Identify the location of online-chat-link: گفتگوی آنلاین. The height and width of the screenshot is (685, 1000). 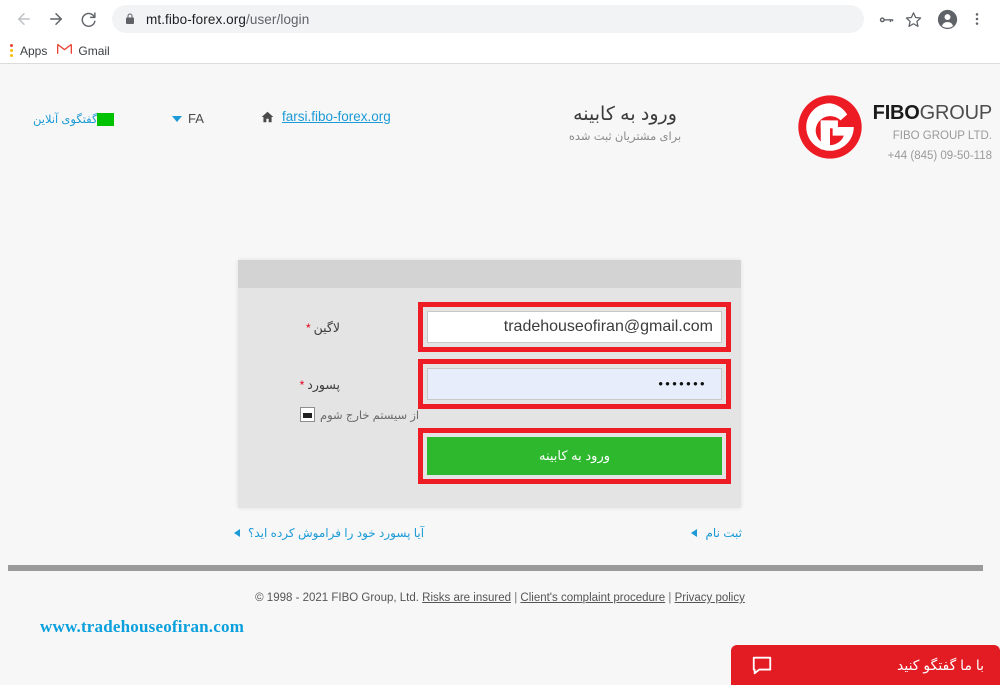
(74, 119).